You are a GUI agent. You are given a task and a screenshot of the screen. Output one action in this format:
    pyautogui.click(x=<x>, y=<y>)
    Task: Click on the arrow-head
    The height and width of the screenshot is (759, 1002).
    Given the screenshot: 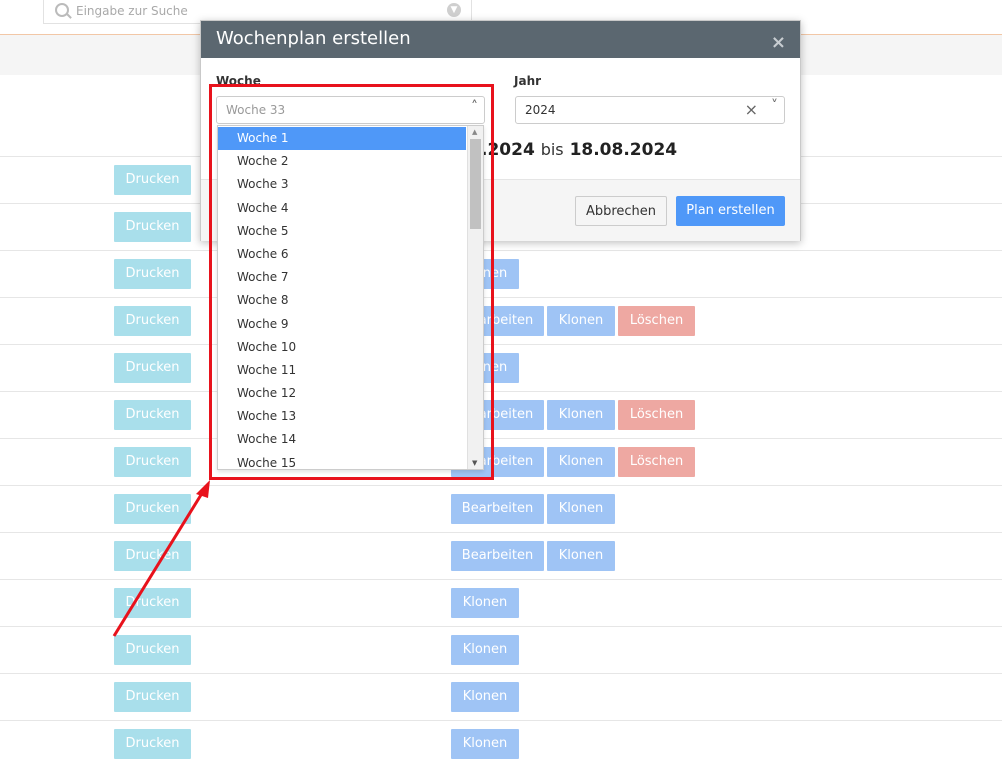 What is the action you would take?
    pyautogui.click(x=203, y=489)
    